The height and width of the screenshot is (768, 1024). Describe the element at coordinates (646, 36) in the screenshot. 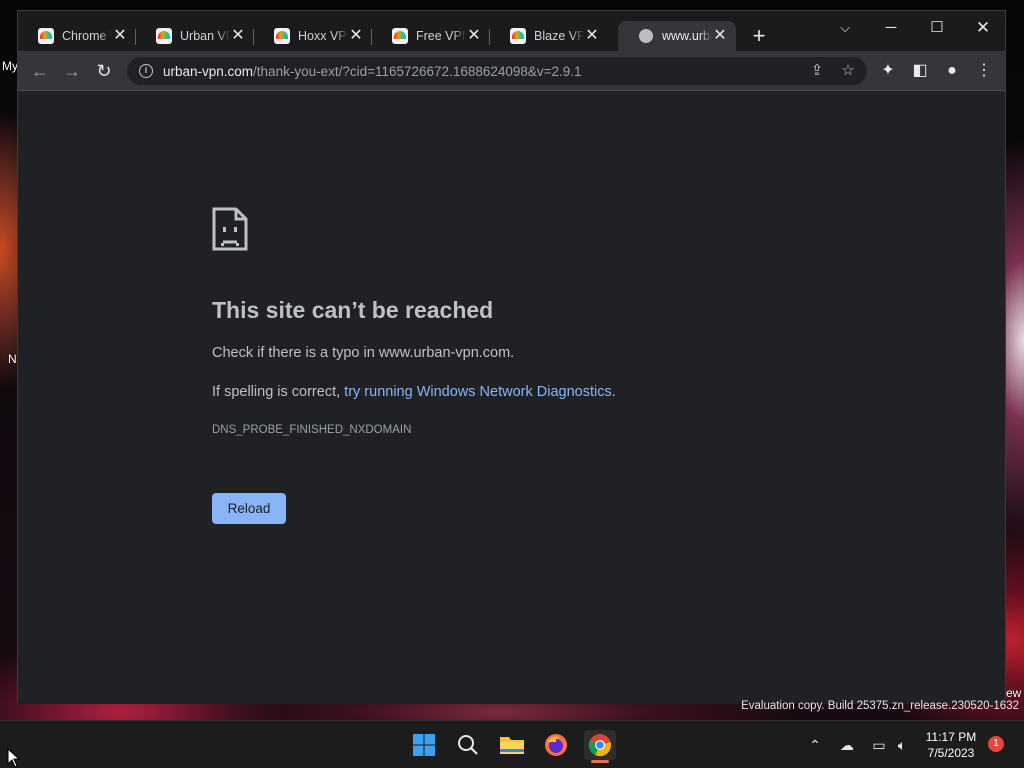

I see `globe-icon` at that location.